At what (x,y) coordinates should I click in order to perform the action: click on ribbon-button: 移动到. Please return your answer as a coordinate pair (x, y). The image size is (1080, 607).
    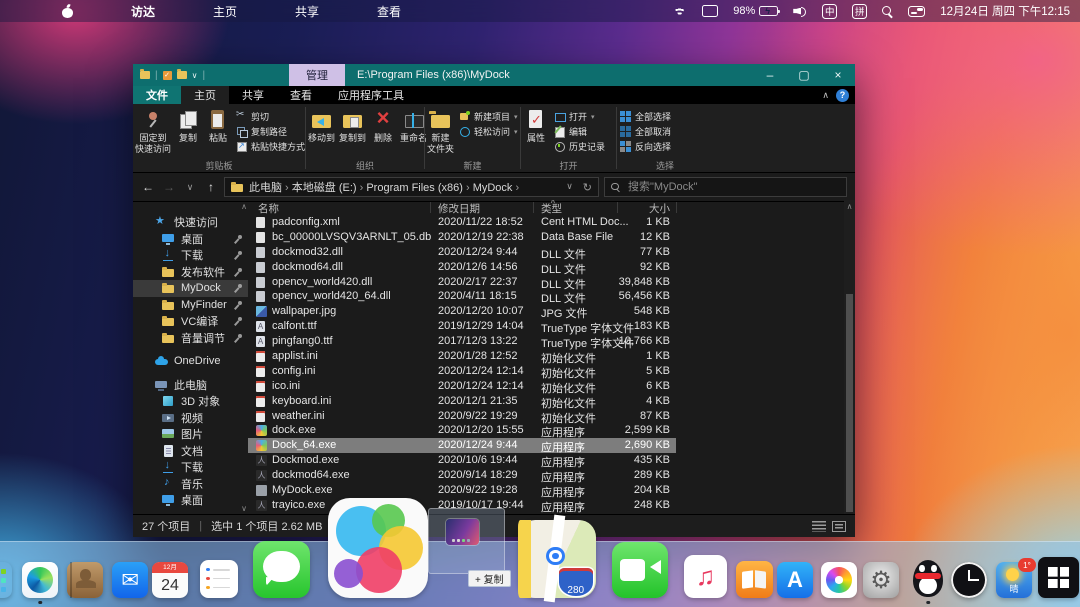
    Looking at the image, I should click on (321, 126).